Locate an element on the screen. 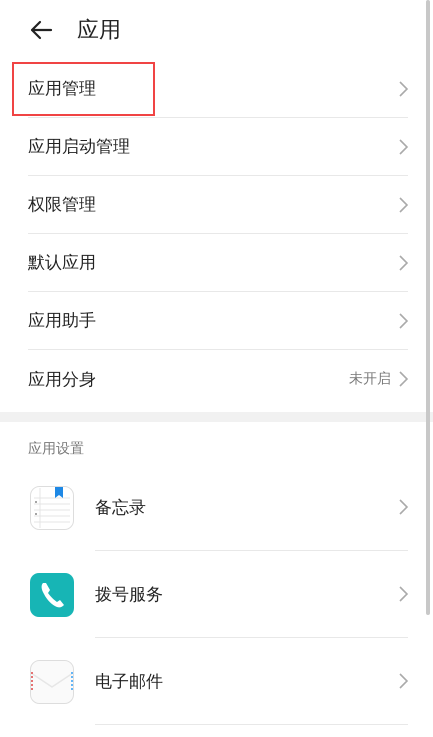  section-header: 应用设置 is located at coordinates (56, 449).